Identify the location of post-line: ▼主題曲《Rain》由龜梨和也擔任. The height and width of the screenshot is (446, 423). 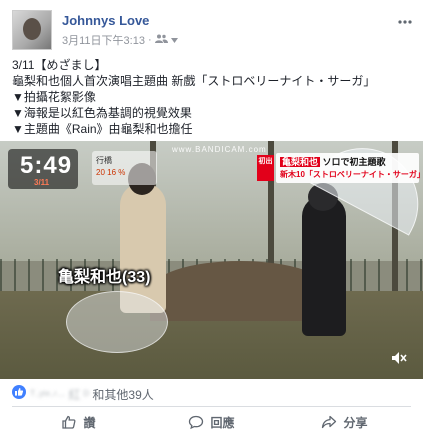
(102, 129).